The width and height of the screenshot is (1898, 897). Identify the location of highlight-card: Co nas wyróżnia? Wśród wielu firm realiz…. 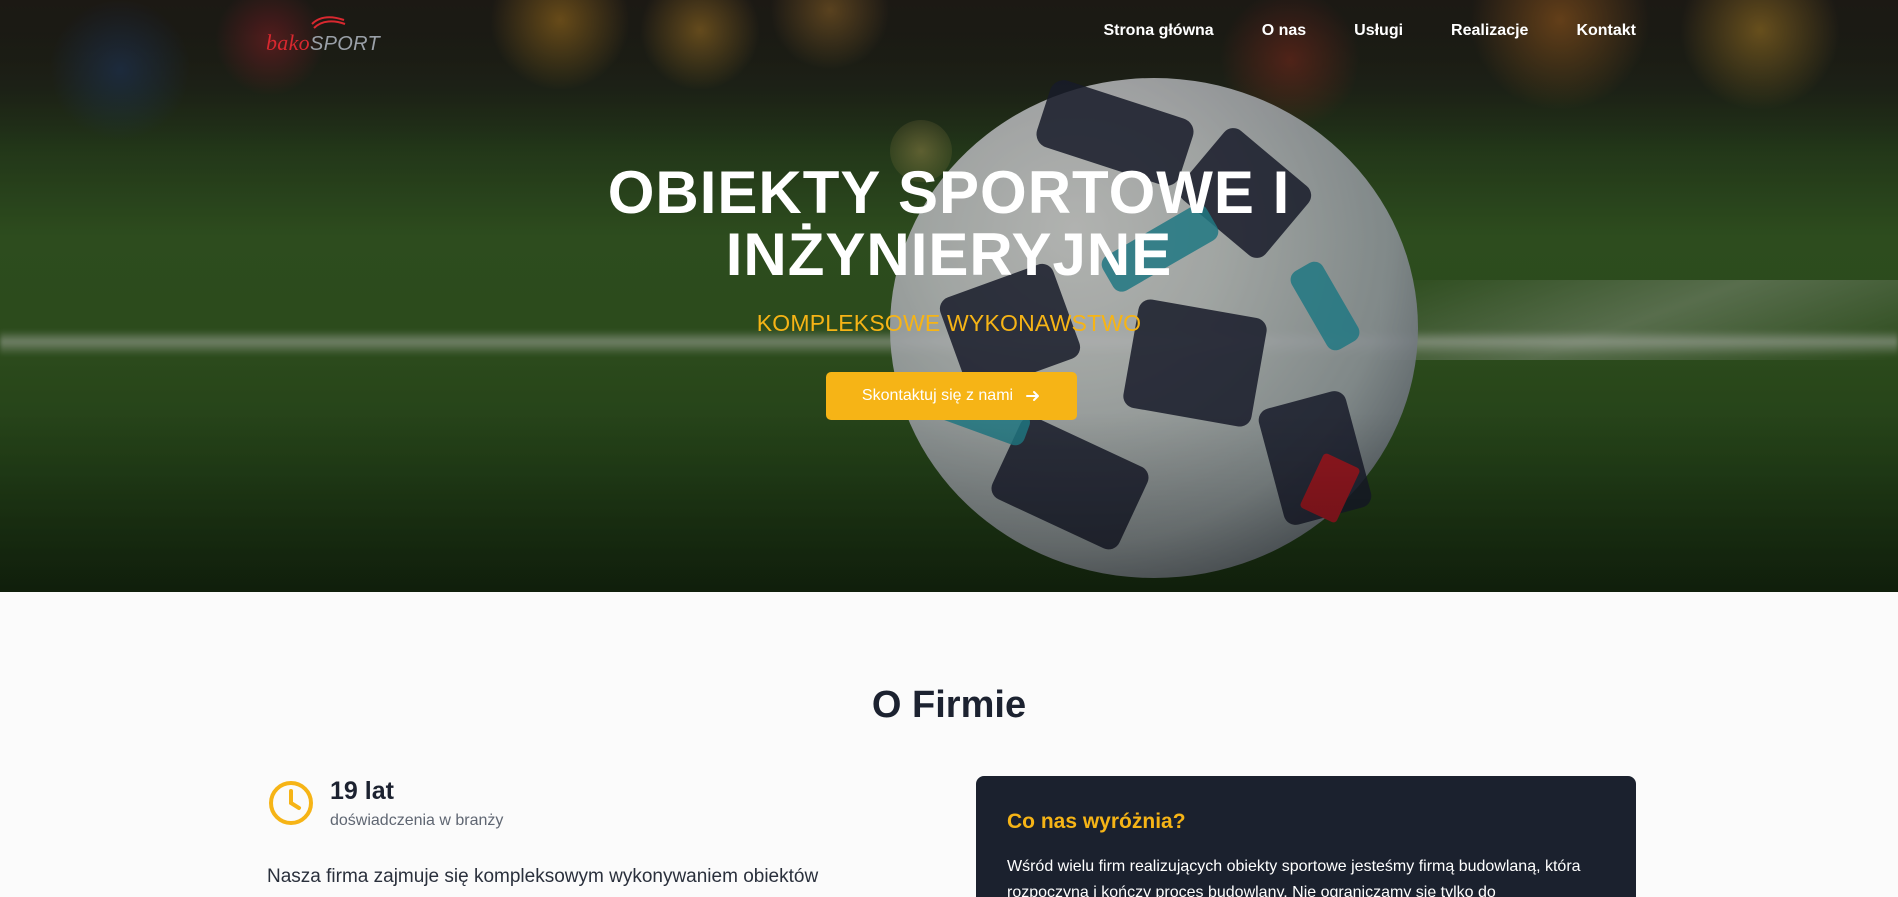
(1306, 836).